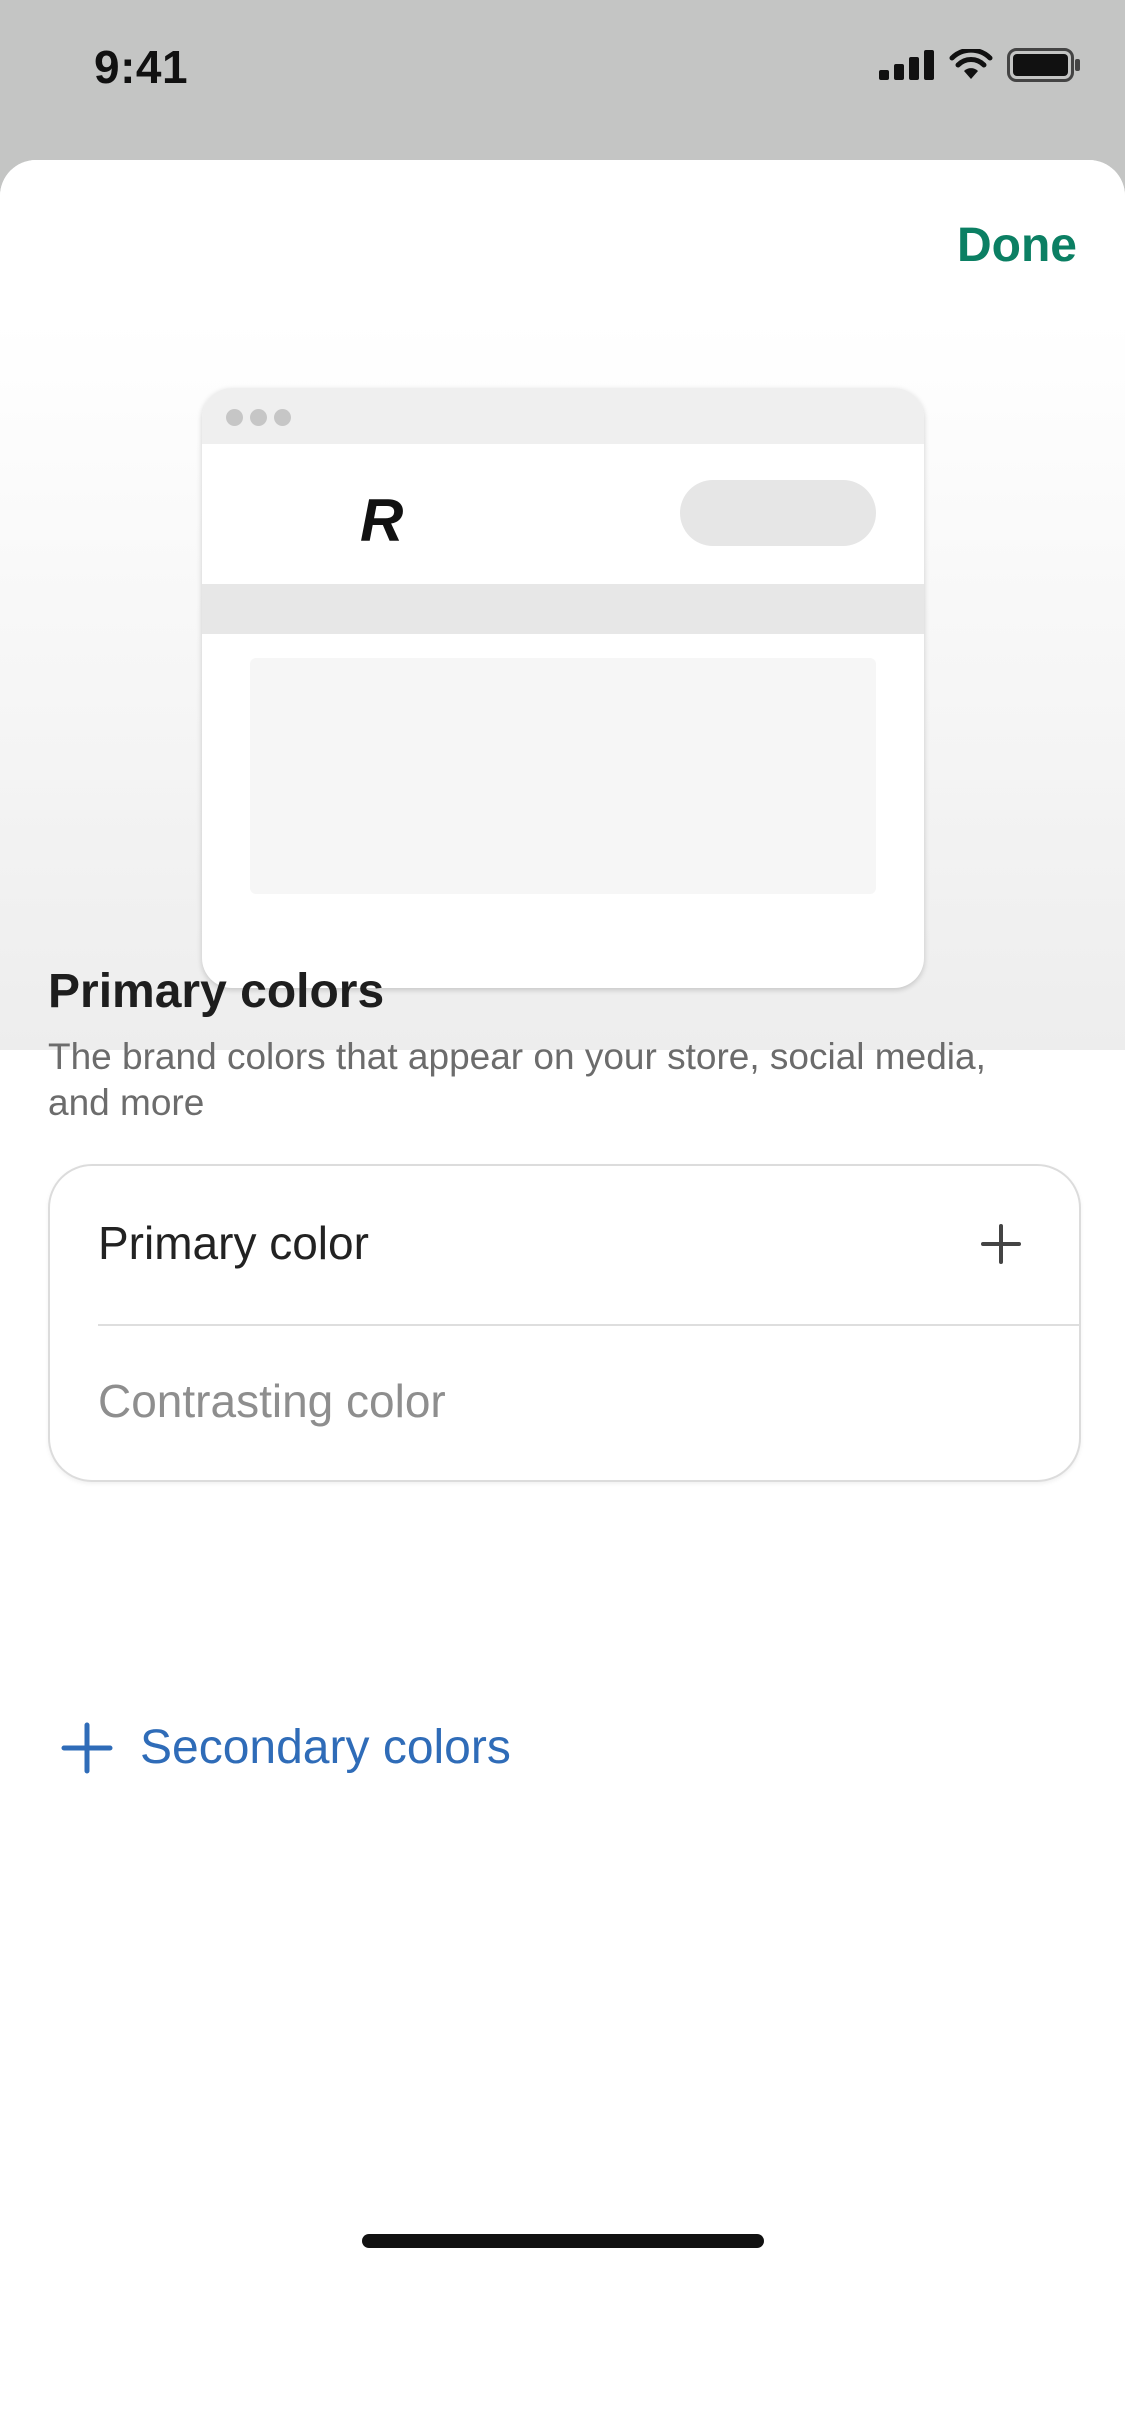 This screenshot has height=2436, width=1125. What do you see at coordinates (141, 67) in the screenshot?
I see `status-time: 9:41` at bounding box center [141, 67].